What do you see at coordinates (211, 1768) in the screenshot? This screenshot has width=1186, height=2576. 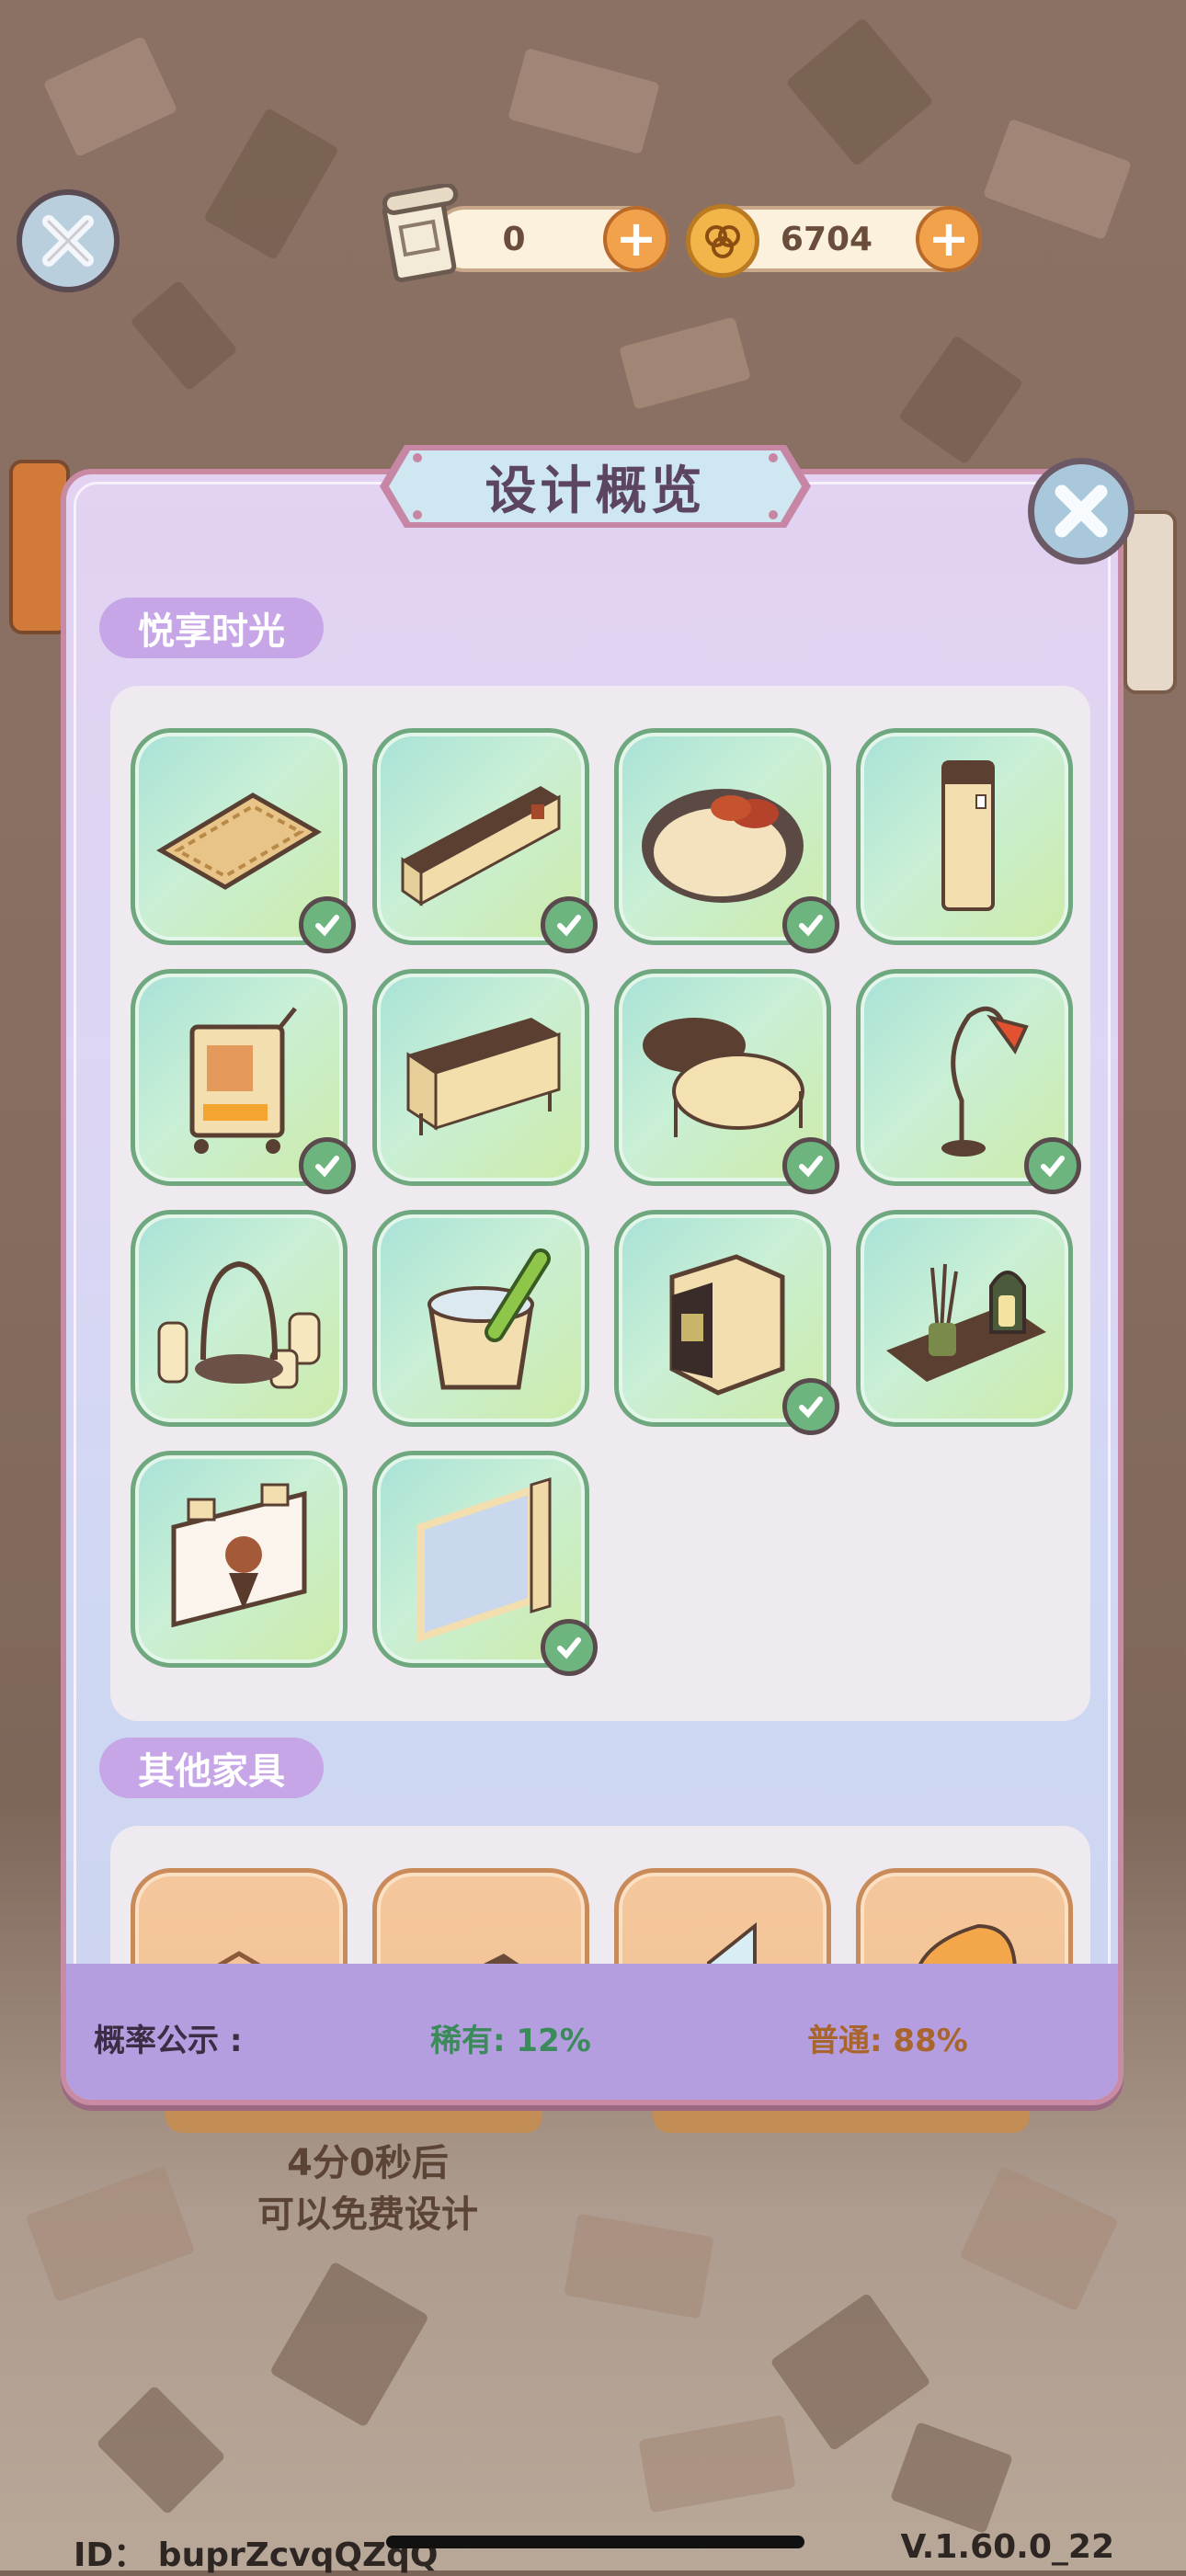 I see `section-label-other-furniture: 其他家具` at bounding box center [211, 1768].